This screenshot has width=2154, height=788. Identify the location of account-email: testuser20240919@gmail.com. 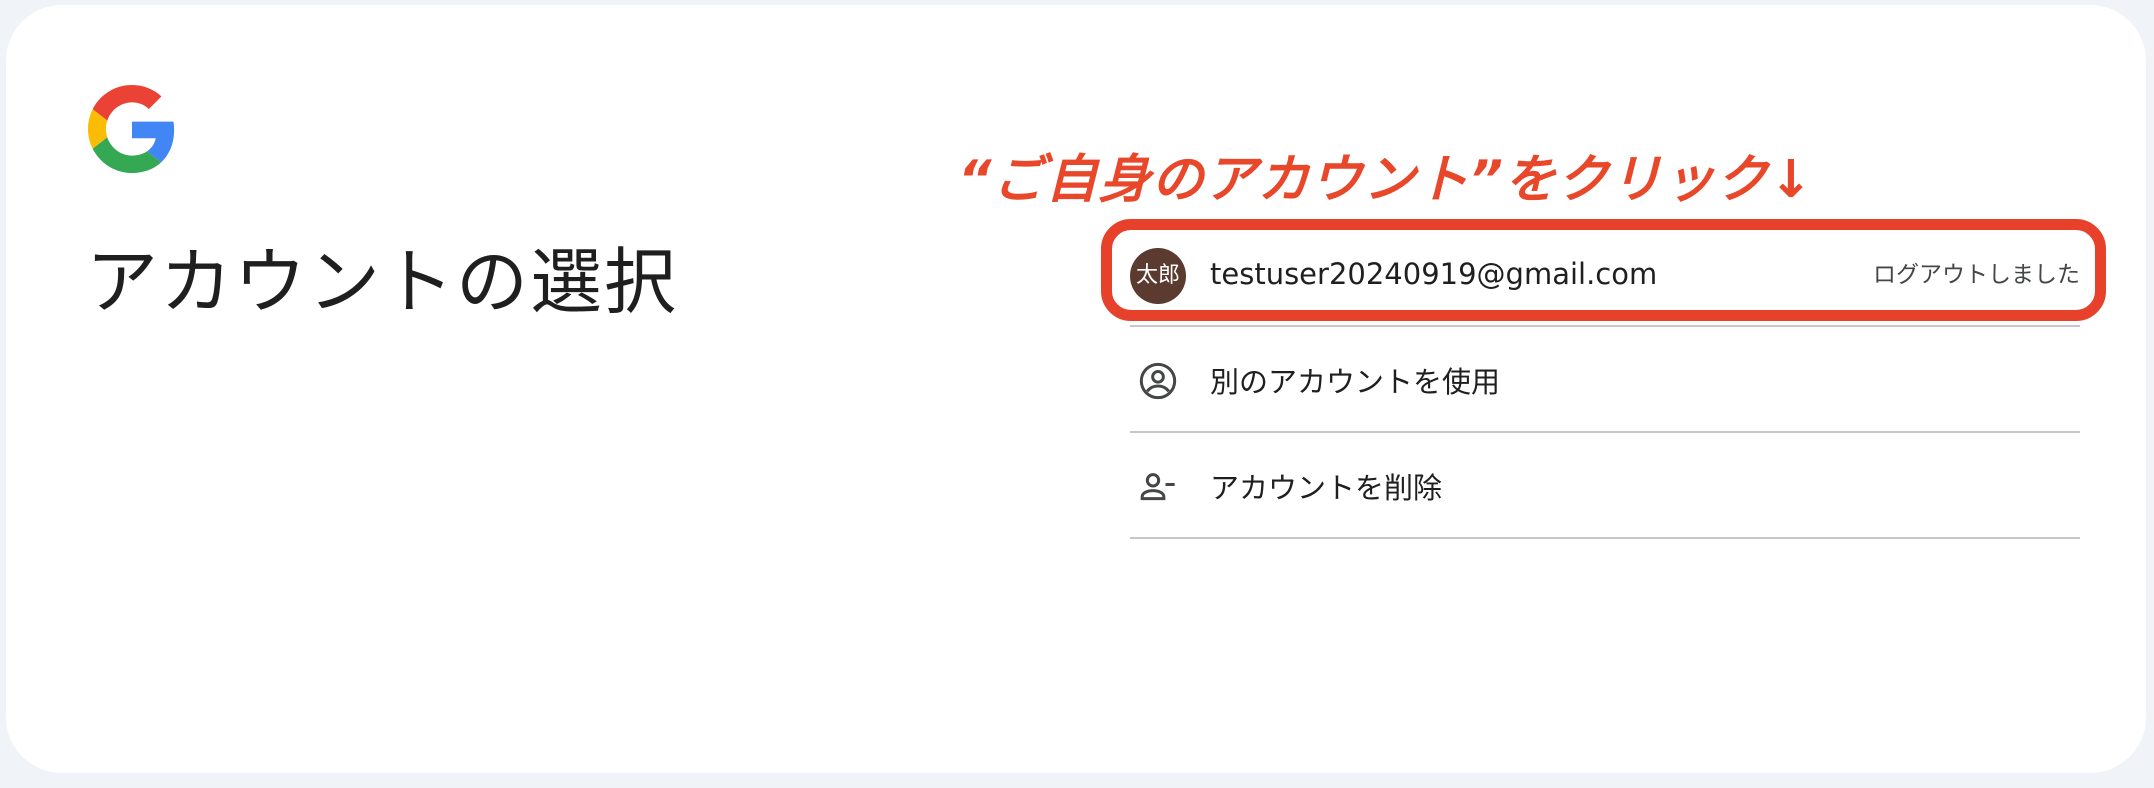
(1434, 274).